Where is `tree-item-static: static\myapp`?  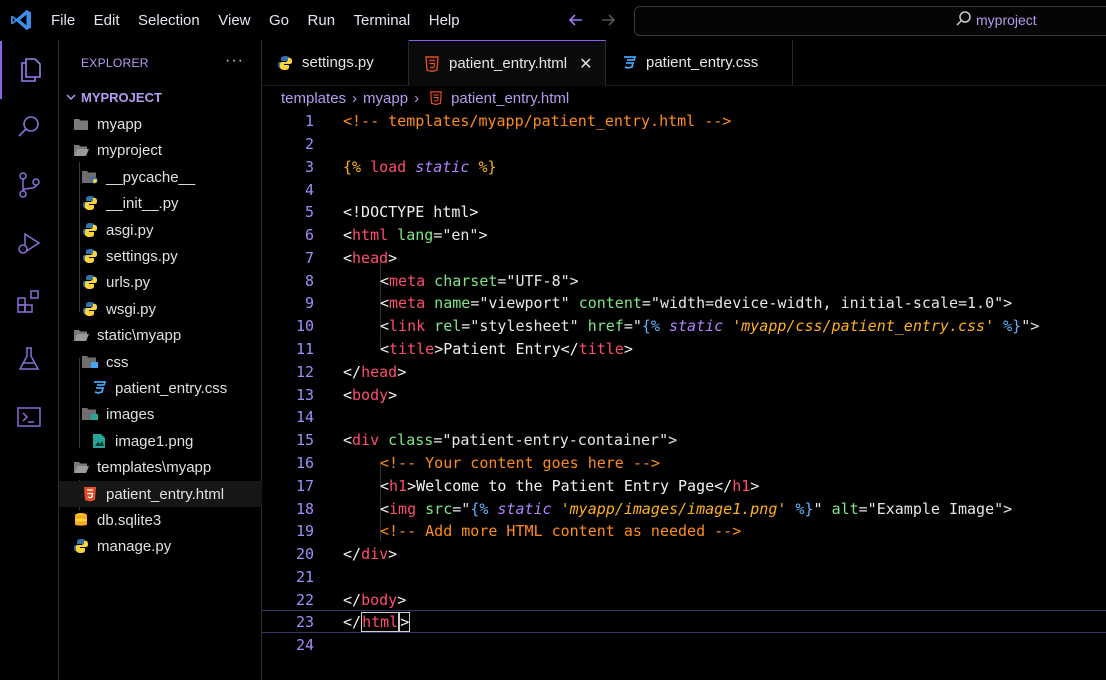
tree-item-static: static\myapp is located at coordinates (166, 335).